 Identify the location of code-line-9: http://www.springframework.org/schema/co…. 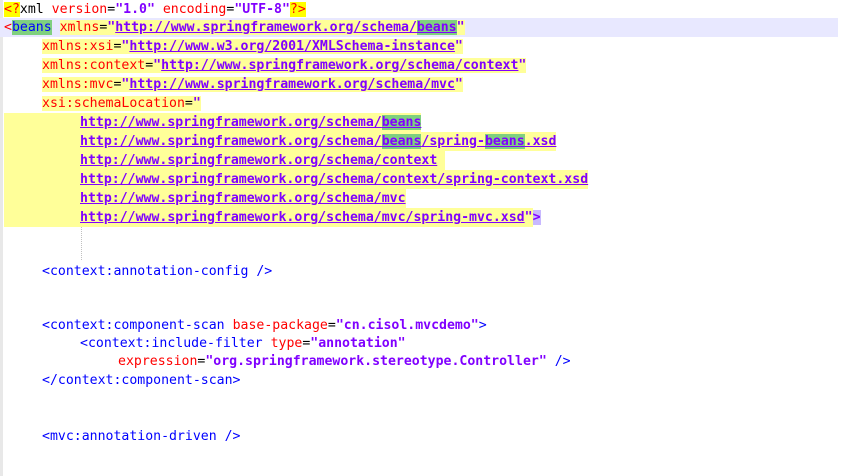
(225, 160).